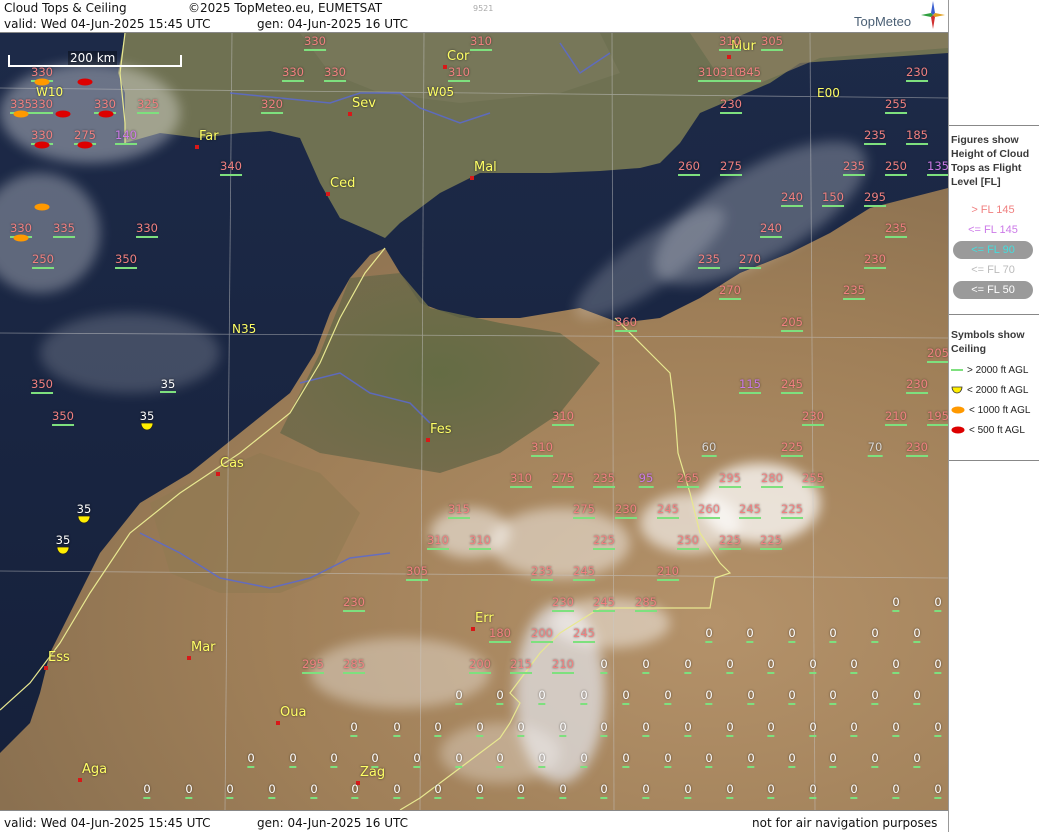 The image size is (1039, 832). I want to click on cloud-top-label: 250, so click(896, 168).